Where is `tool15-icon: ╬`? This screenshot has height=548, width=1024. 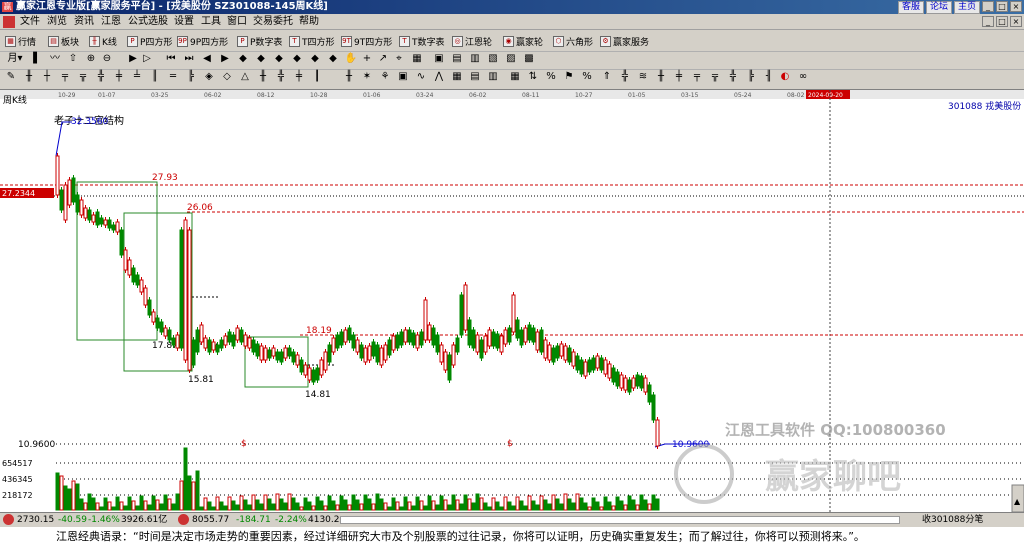
tool15-icon: ╬ is located at coordinates (281, 77).